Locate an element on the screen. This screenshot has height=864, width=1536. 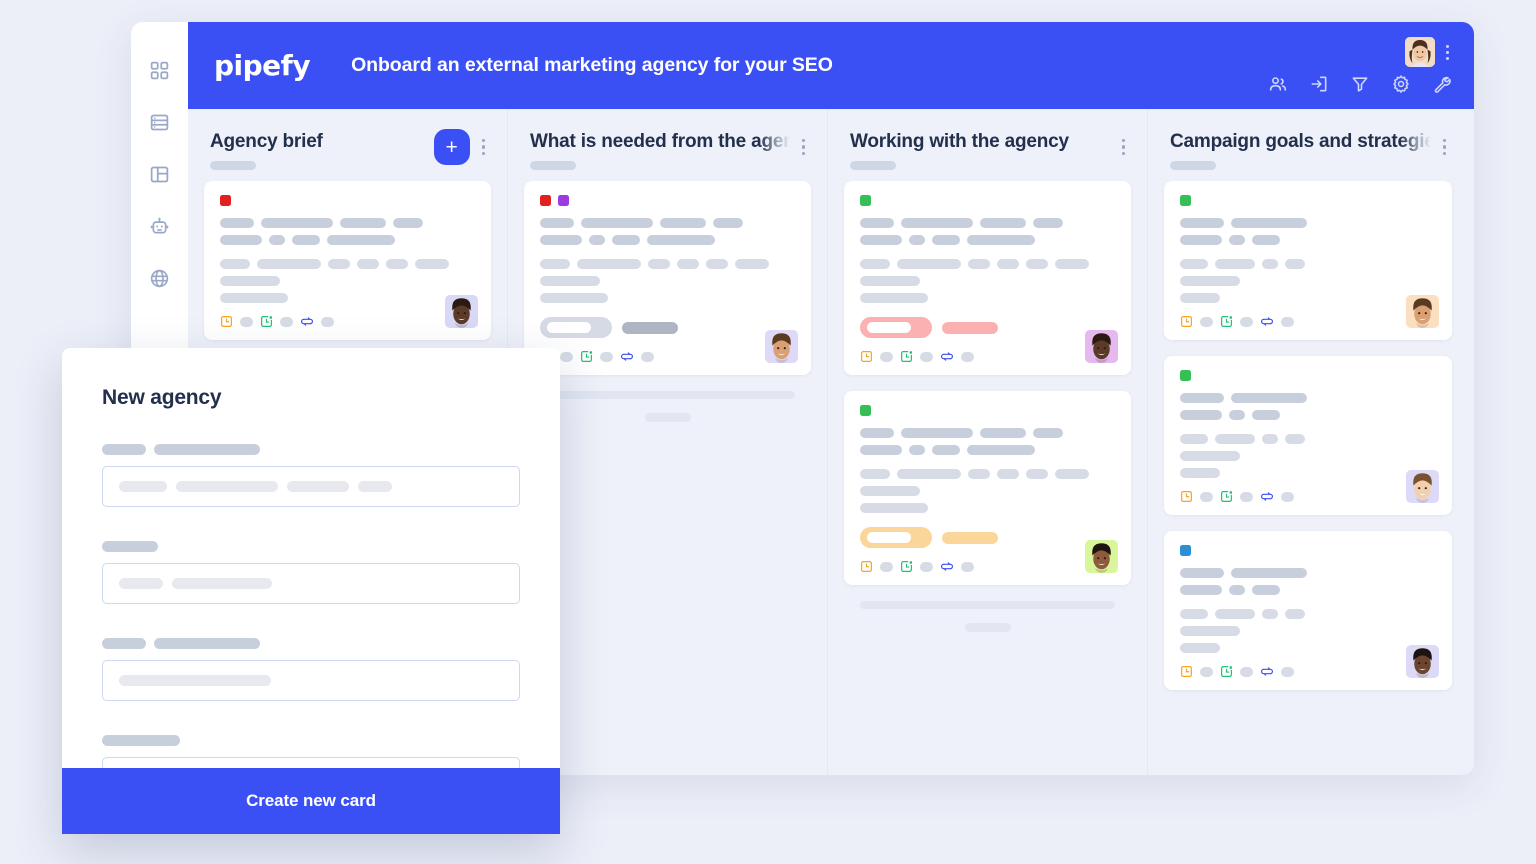
avatar is located at coordinates (1420, 52).